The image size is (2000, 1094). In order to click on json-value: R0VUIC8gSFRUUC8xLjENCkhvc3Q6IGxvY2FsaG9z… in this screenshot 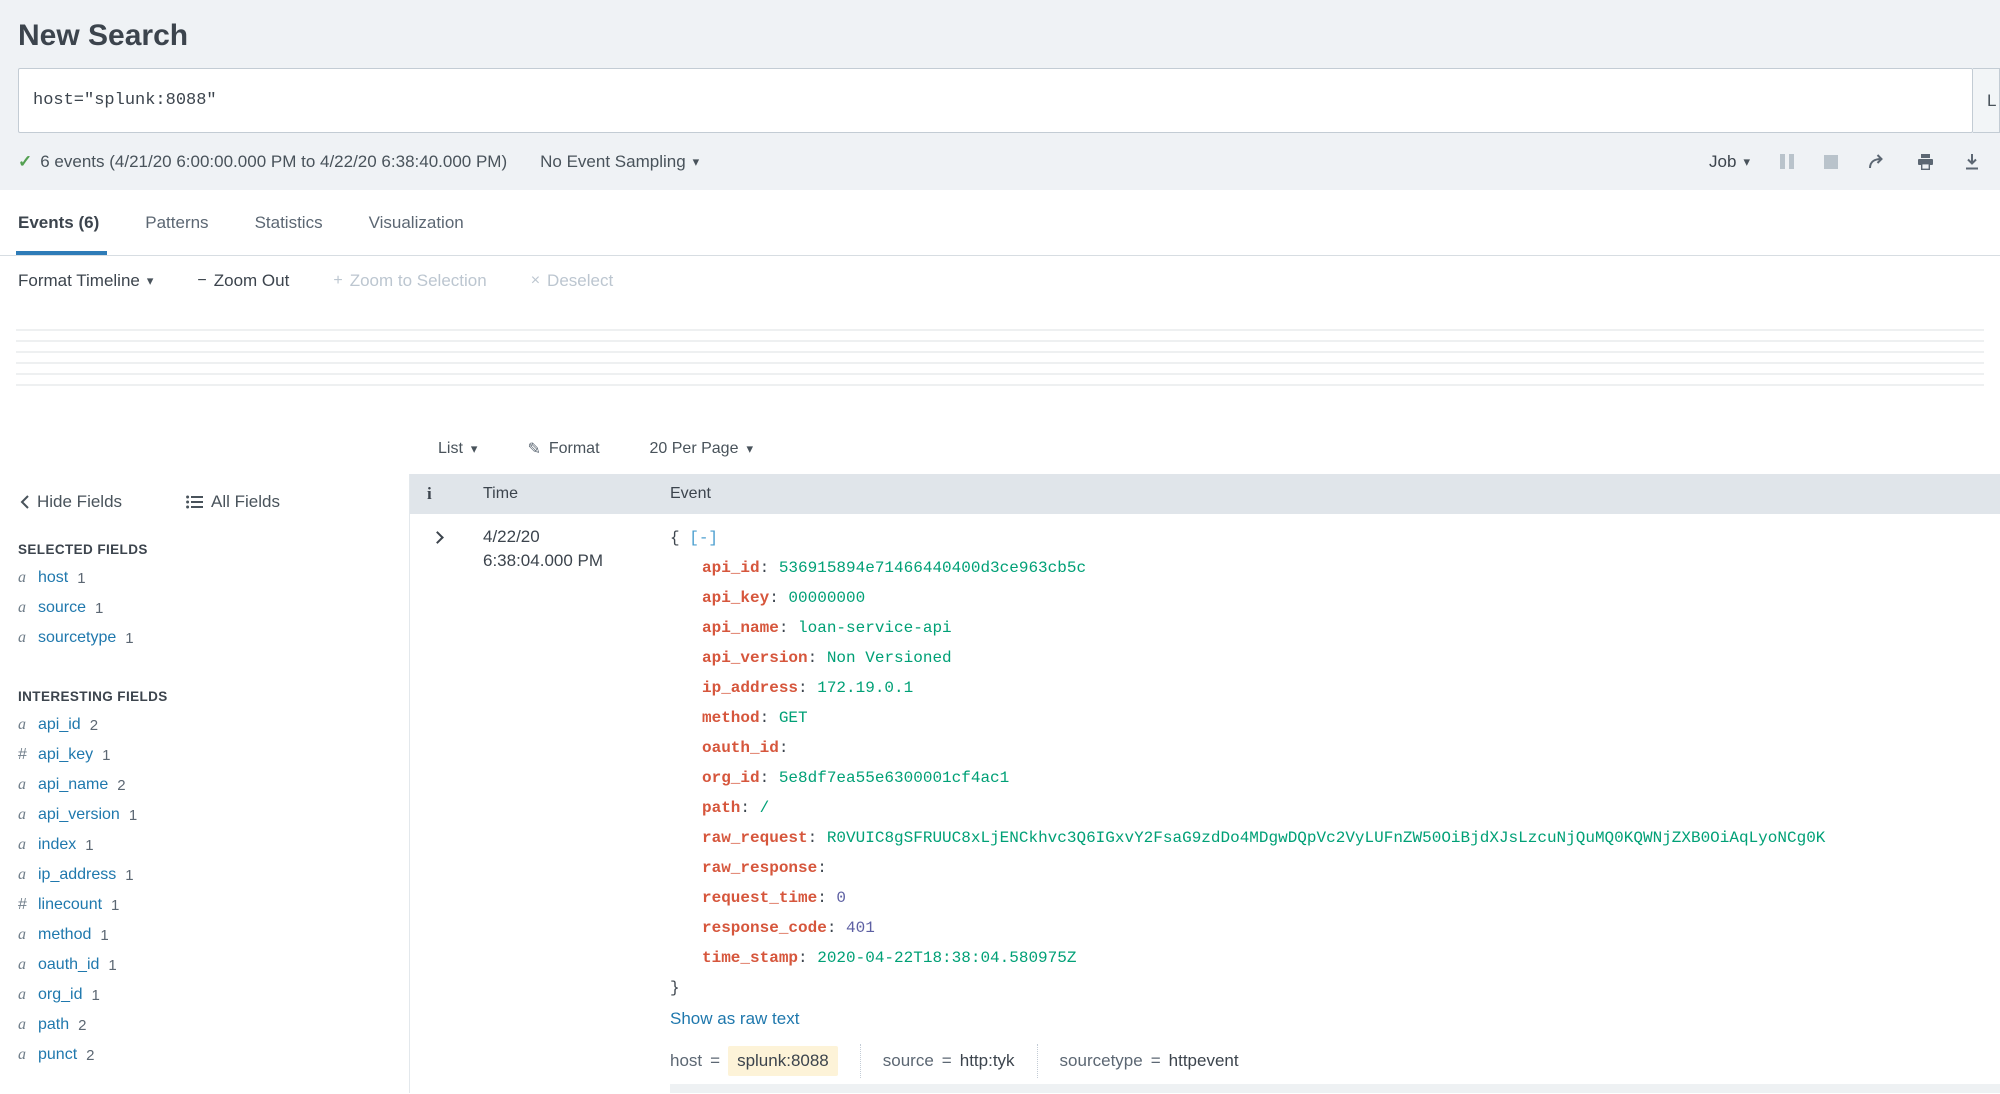, I will do `click(1326, 838)`.